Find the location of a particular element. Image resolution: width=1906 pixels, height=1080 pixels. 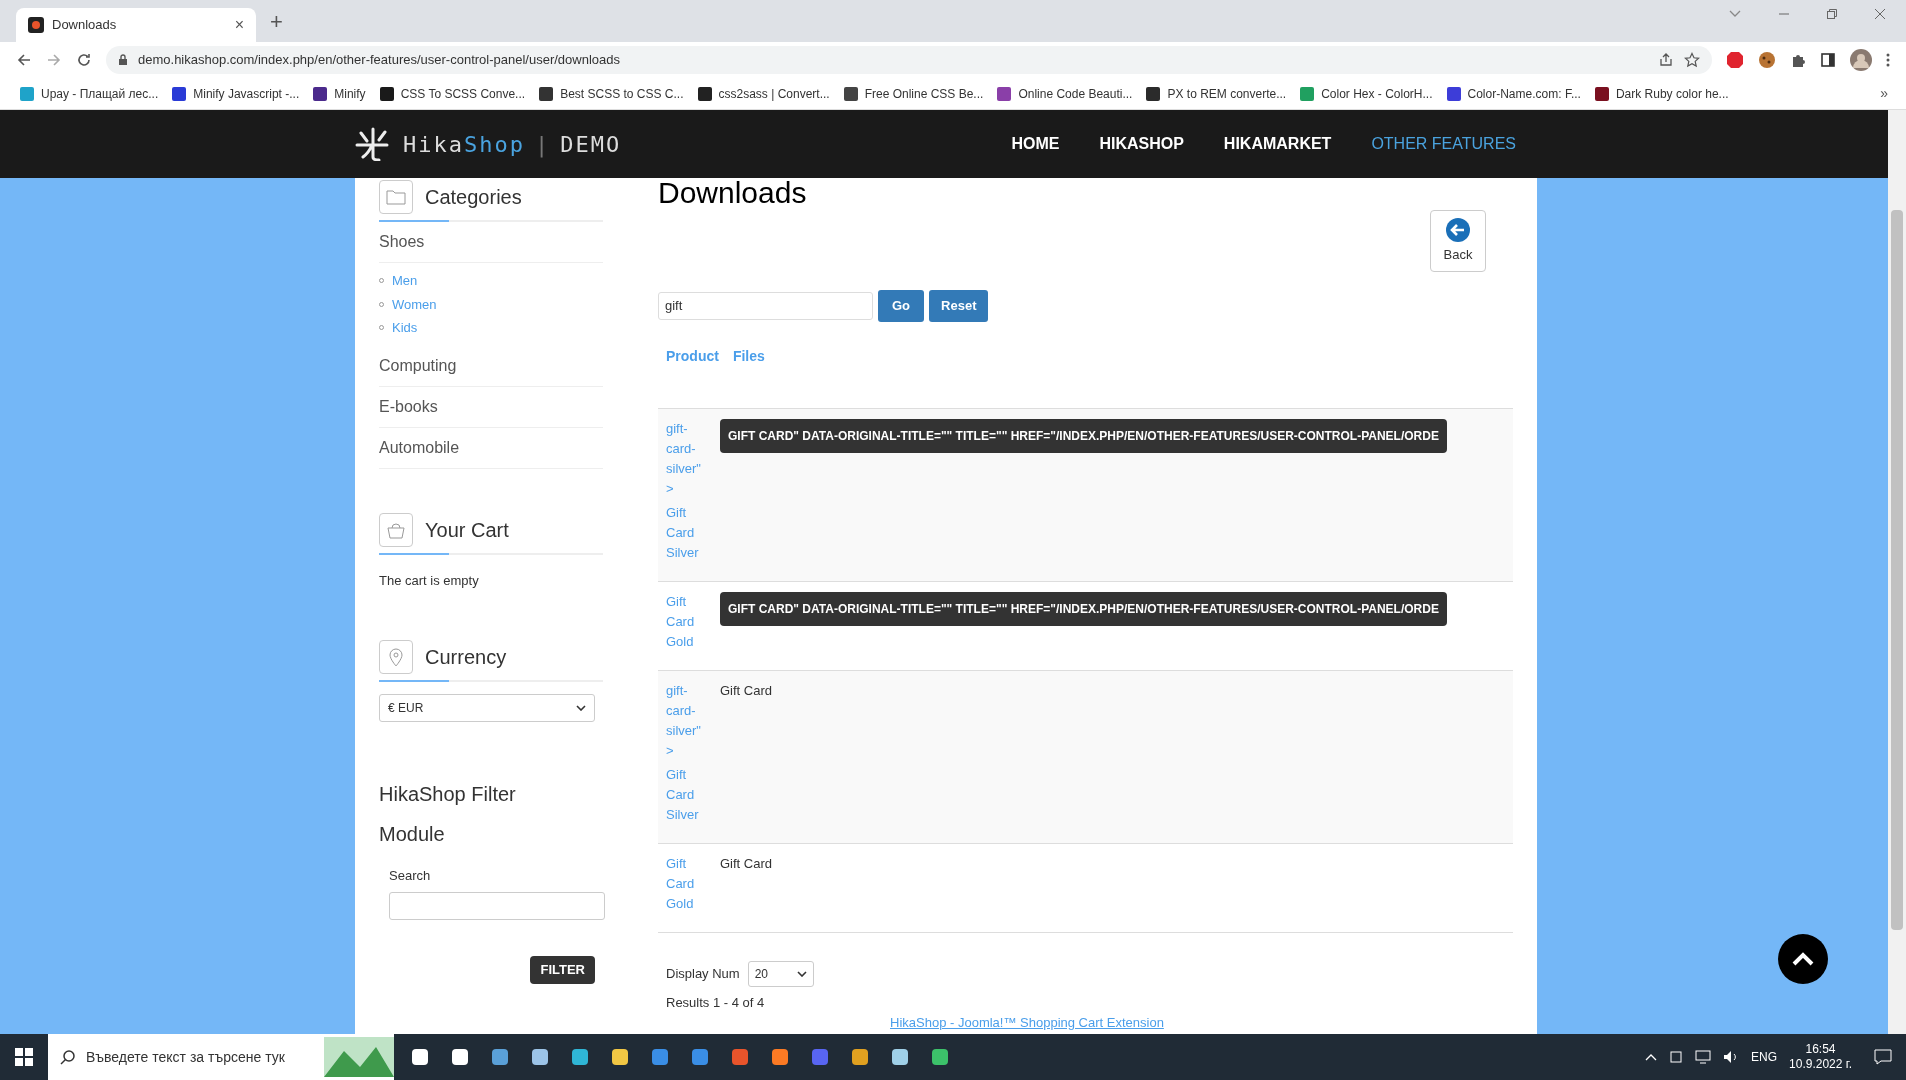

close-tab-button: × is located at coordinates (239, 25).